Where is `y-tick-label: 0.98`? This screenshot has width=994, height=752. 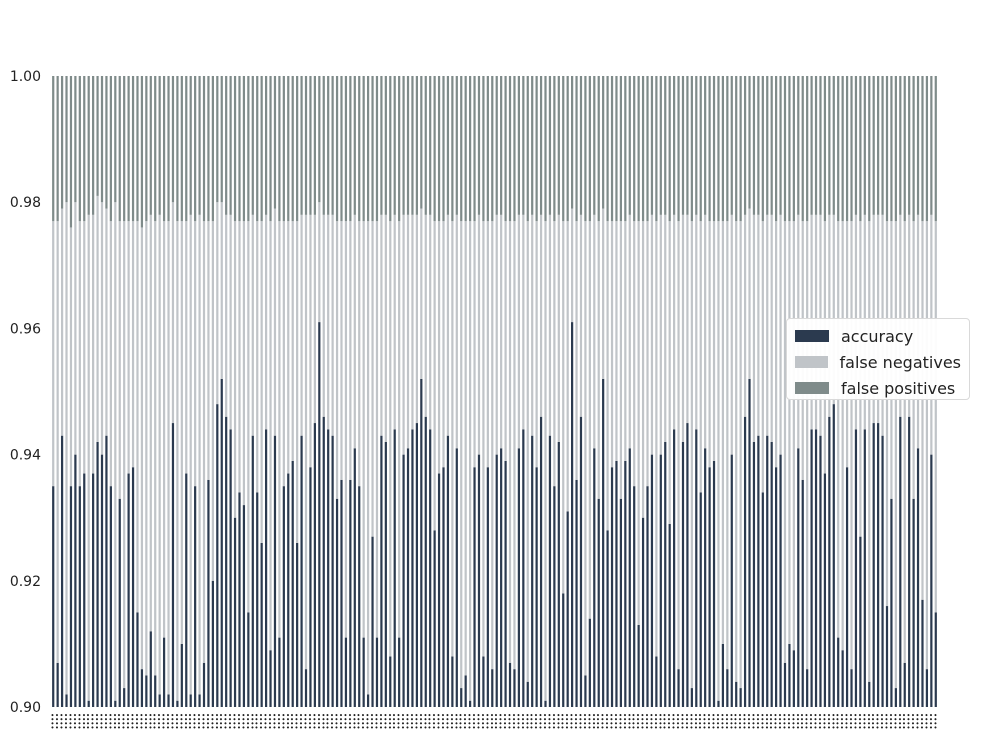
y-tick-label: 0.98 is located at coordinates (25, 203).